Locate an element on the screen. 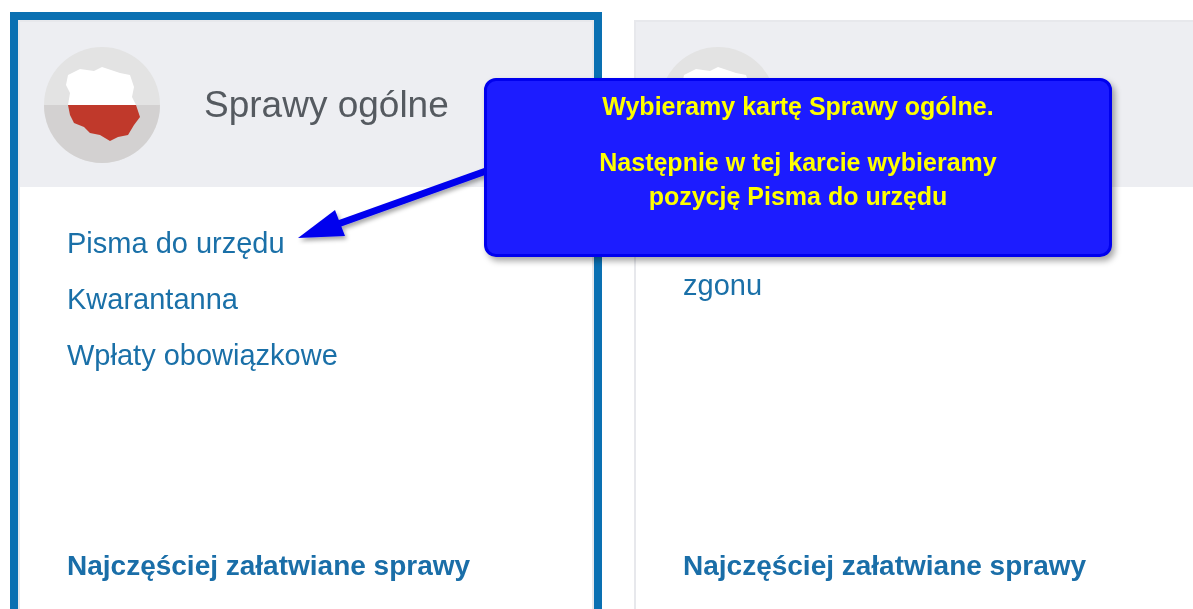 The image size is (1193, 609). poland-map-icon is located at coordinates (102, 104).